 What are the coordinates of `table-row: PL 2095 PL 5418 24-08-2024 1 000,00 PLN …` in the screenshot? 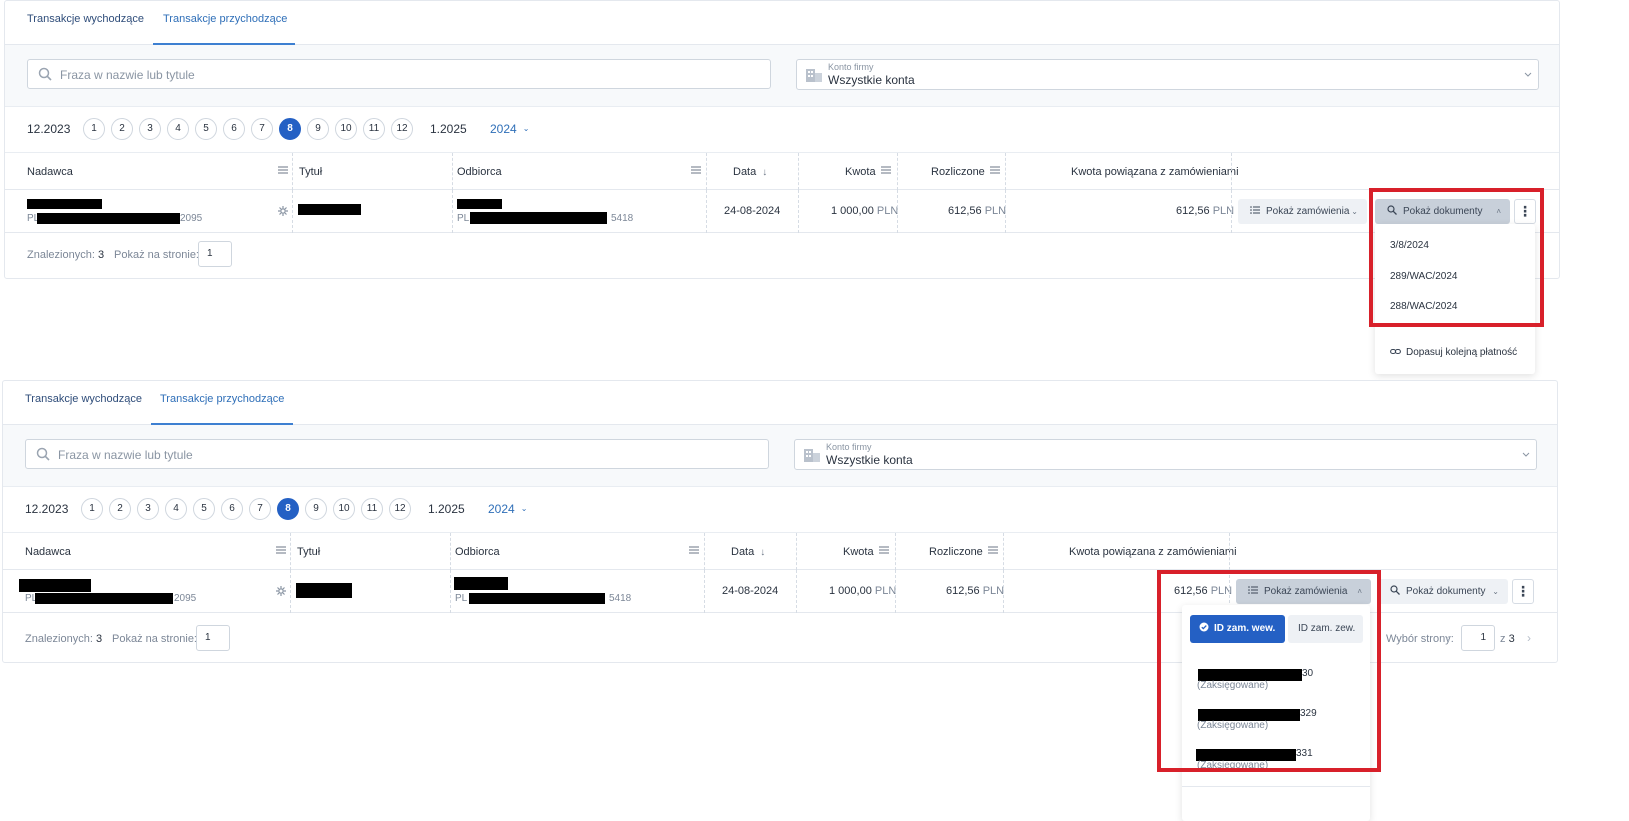 It's located at (782, 211).